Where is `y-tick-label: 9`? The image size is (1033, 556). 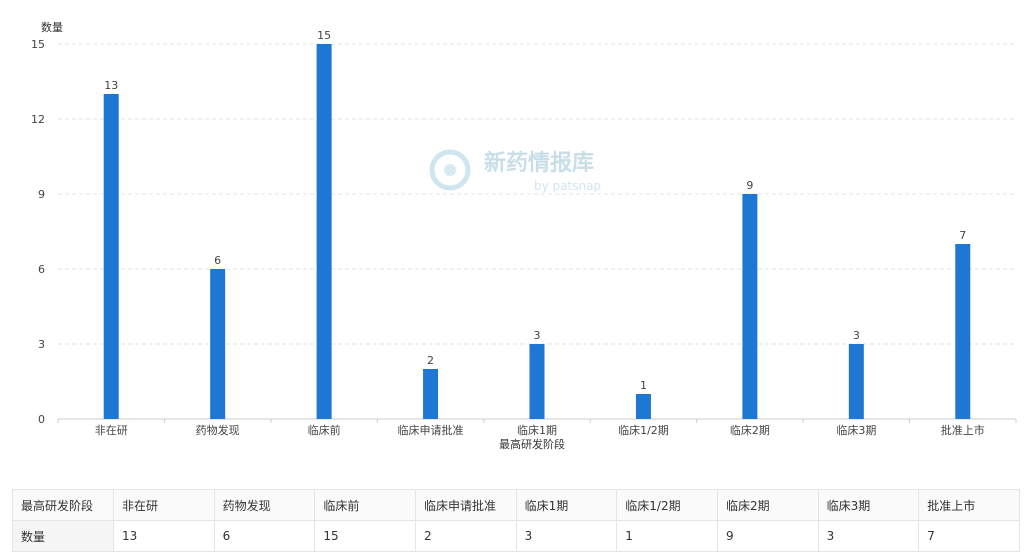 y-tick-label: 9 is located at coordinates (41, 194).